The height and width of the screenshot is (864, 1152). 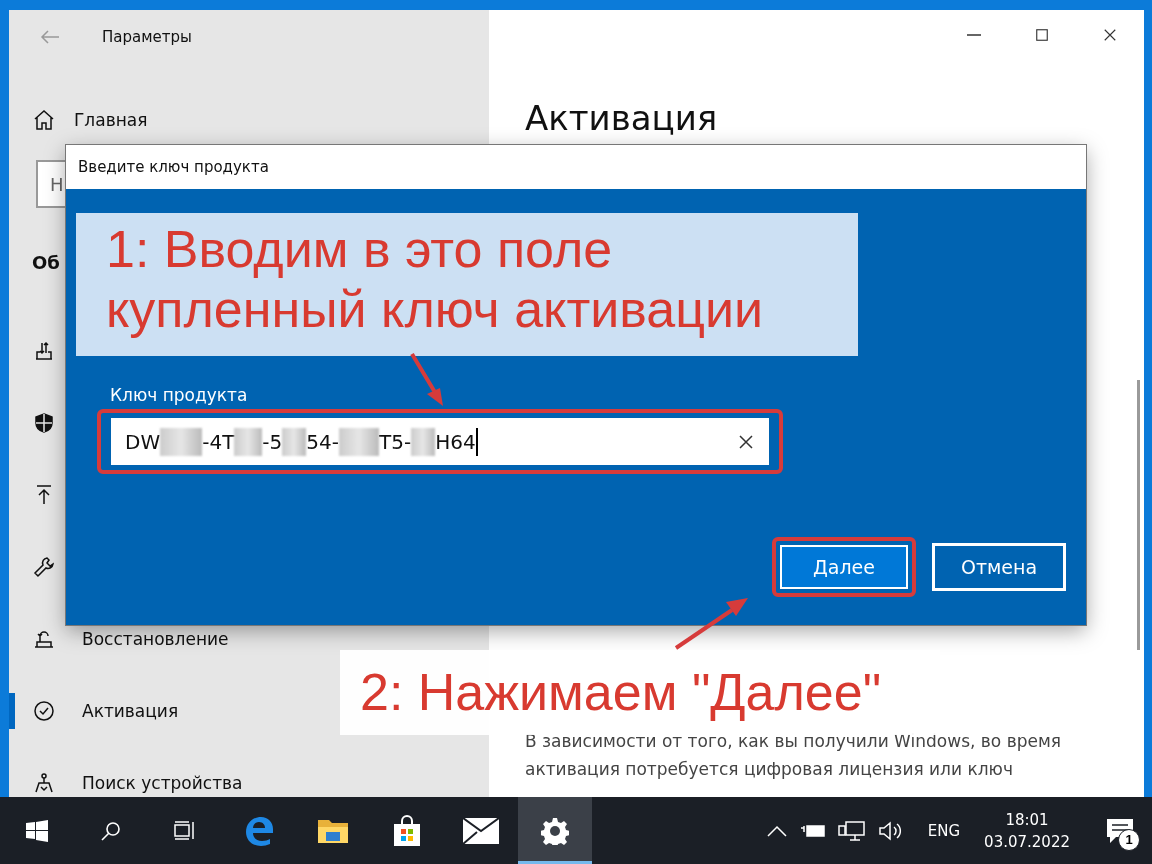 I want to click on scrollbar, so click(x=1138, y=515).